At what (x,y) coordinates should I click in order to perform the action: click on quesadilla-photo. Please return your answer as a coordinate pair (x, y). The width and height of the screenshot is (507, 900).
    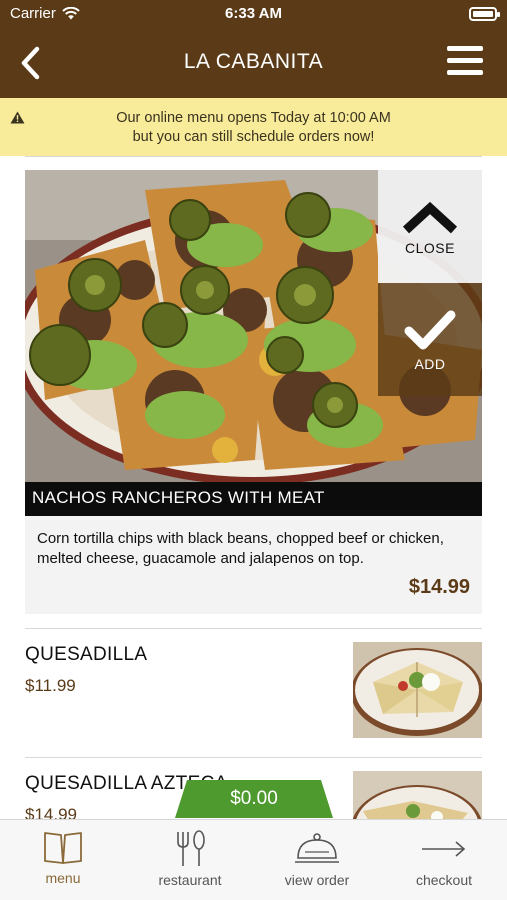
    Looking at the image, I should click on (417, 690).